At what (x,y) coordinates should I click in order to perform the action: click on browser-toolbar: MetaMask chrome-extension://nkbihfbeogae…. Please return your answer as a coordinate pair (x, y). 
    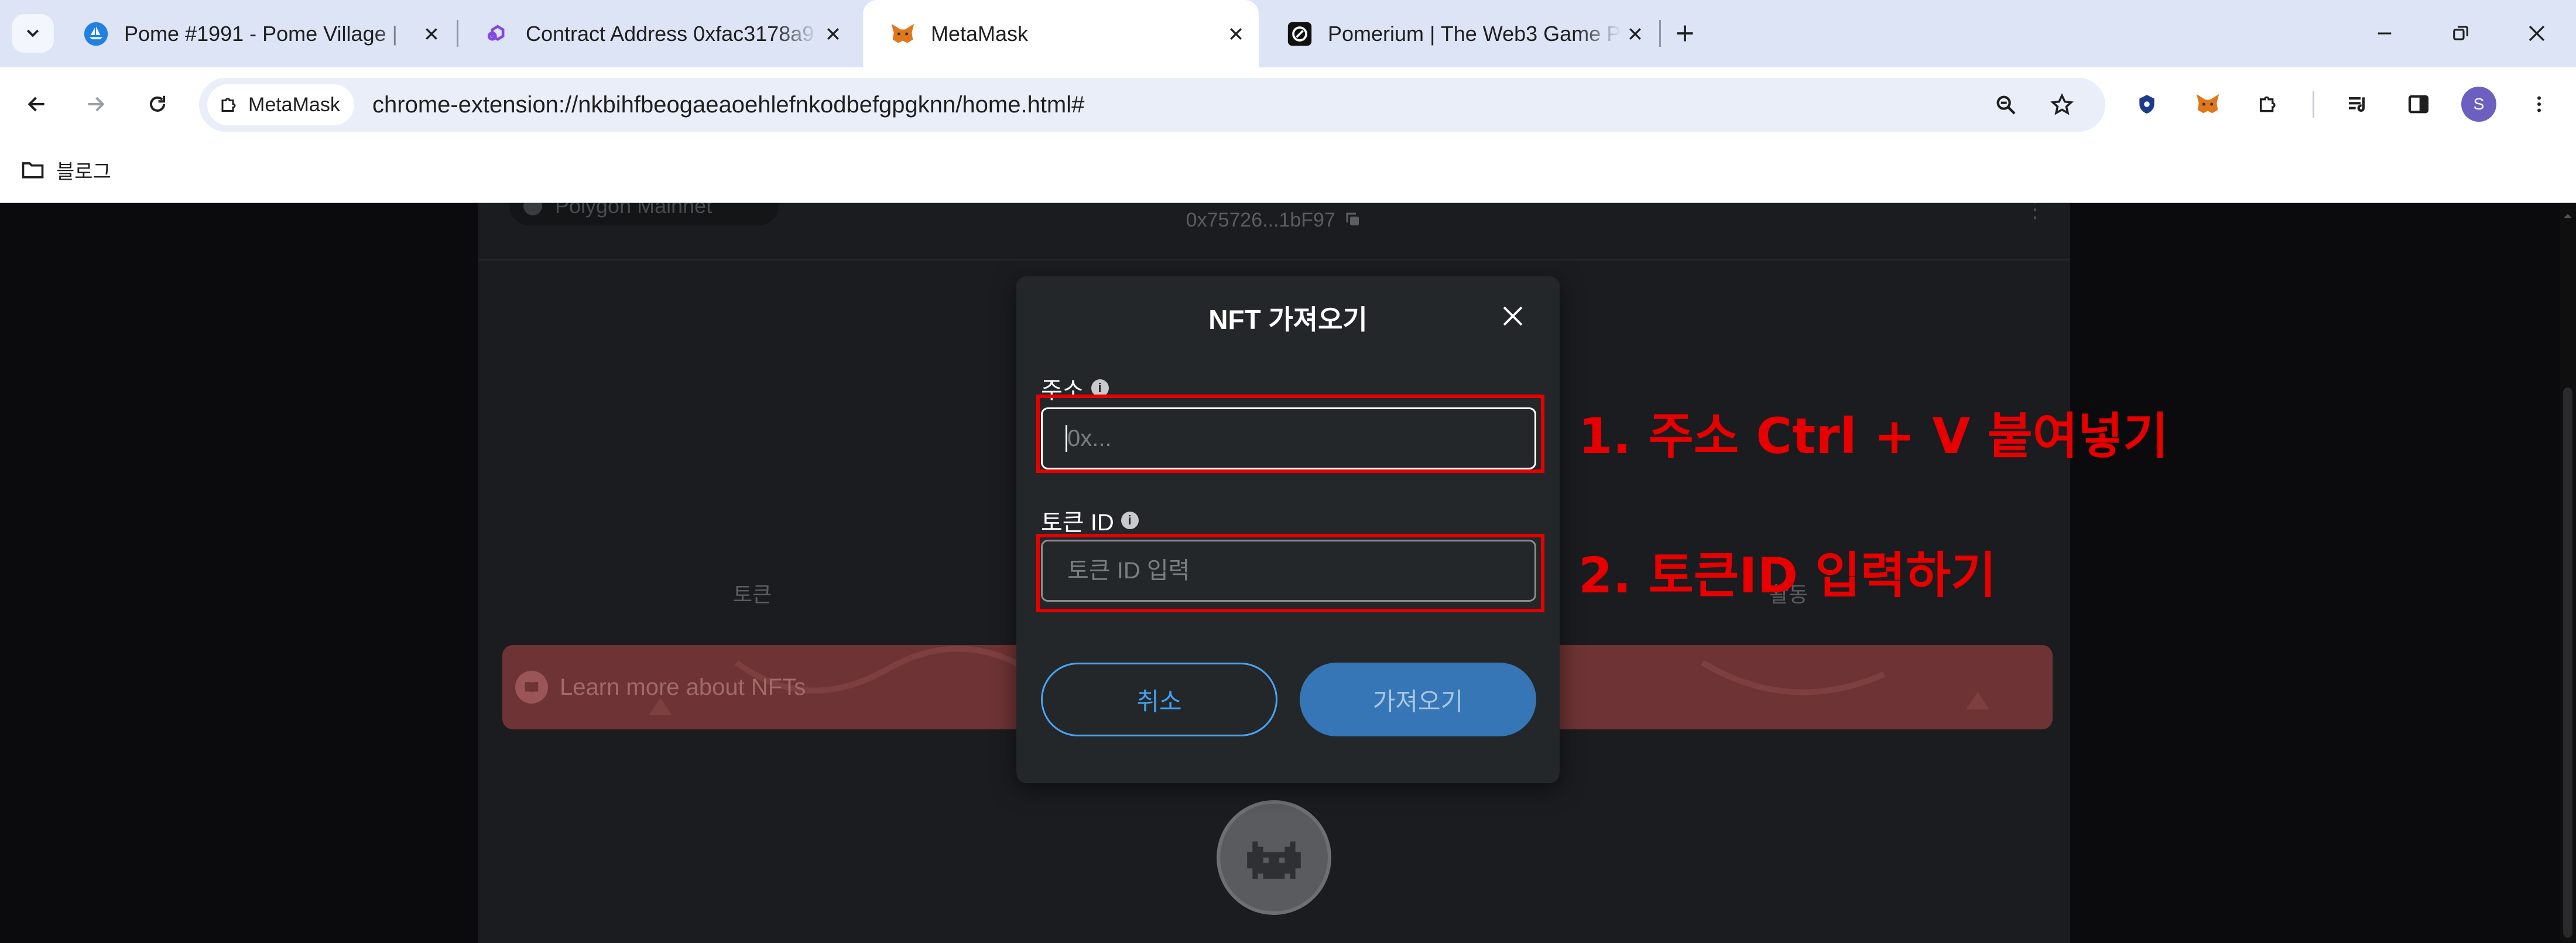
    Looking at the image, I should click on (1288, 103).